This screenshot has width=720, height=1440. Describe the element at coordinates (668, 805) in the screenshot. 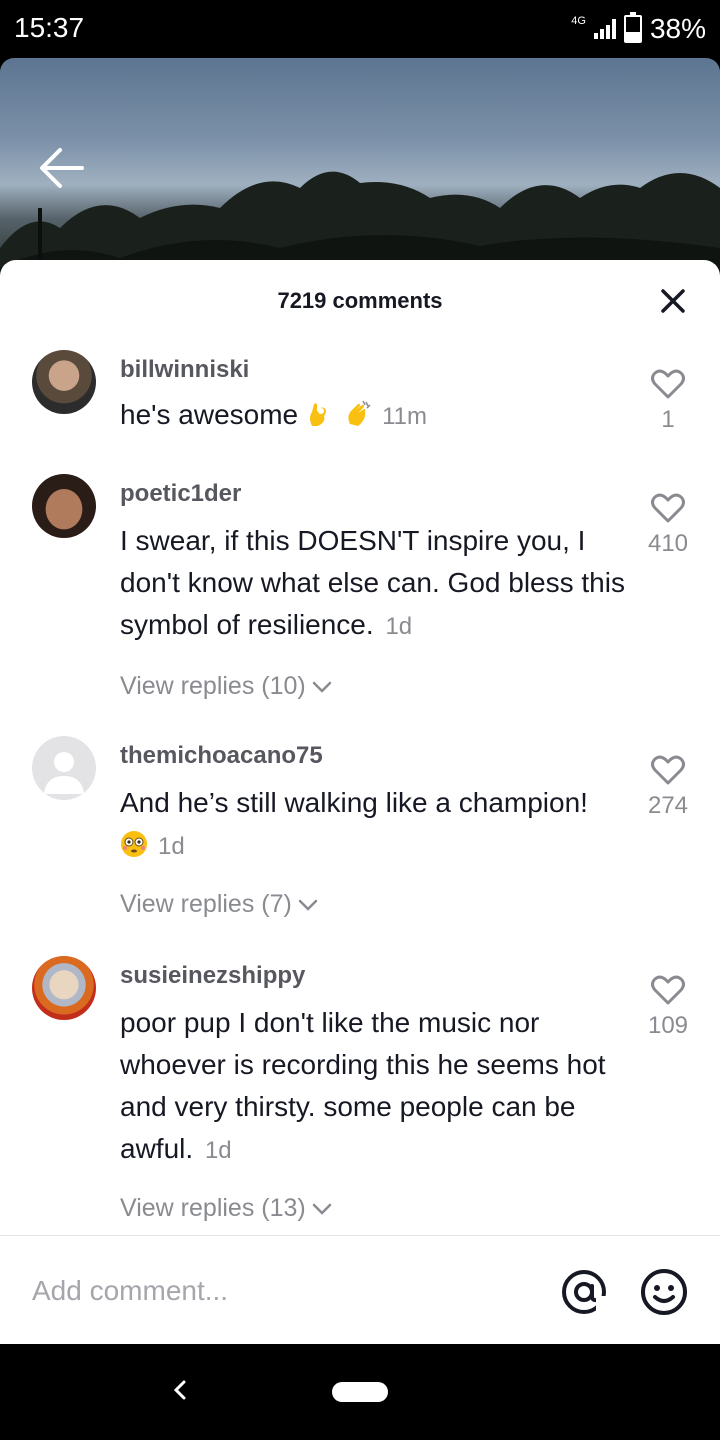

I see `like-count: 274` at that location.